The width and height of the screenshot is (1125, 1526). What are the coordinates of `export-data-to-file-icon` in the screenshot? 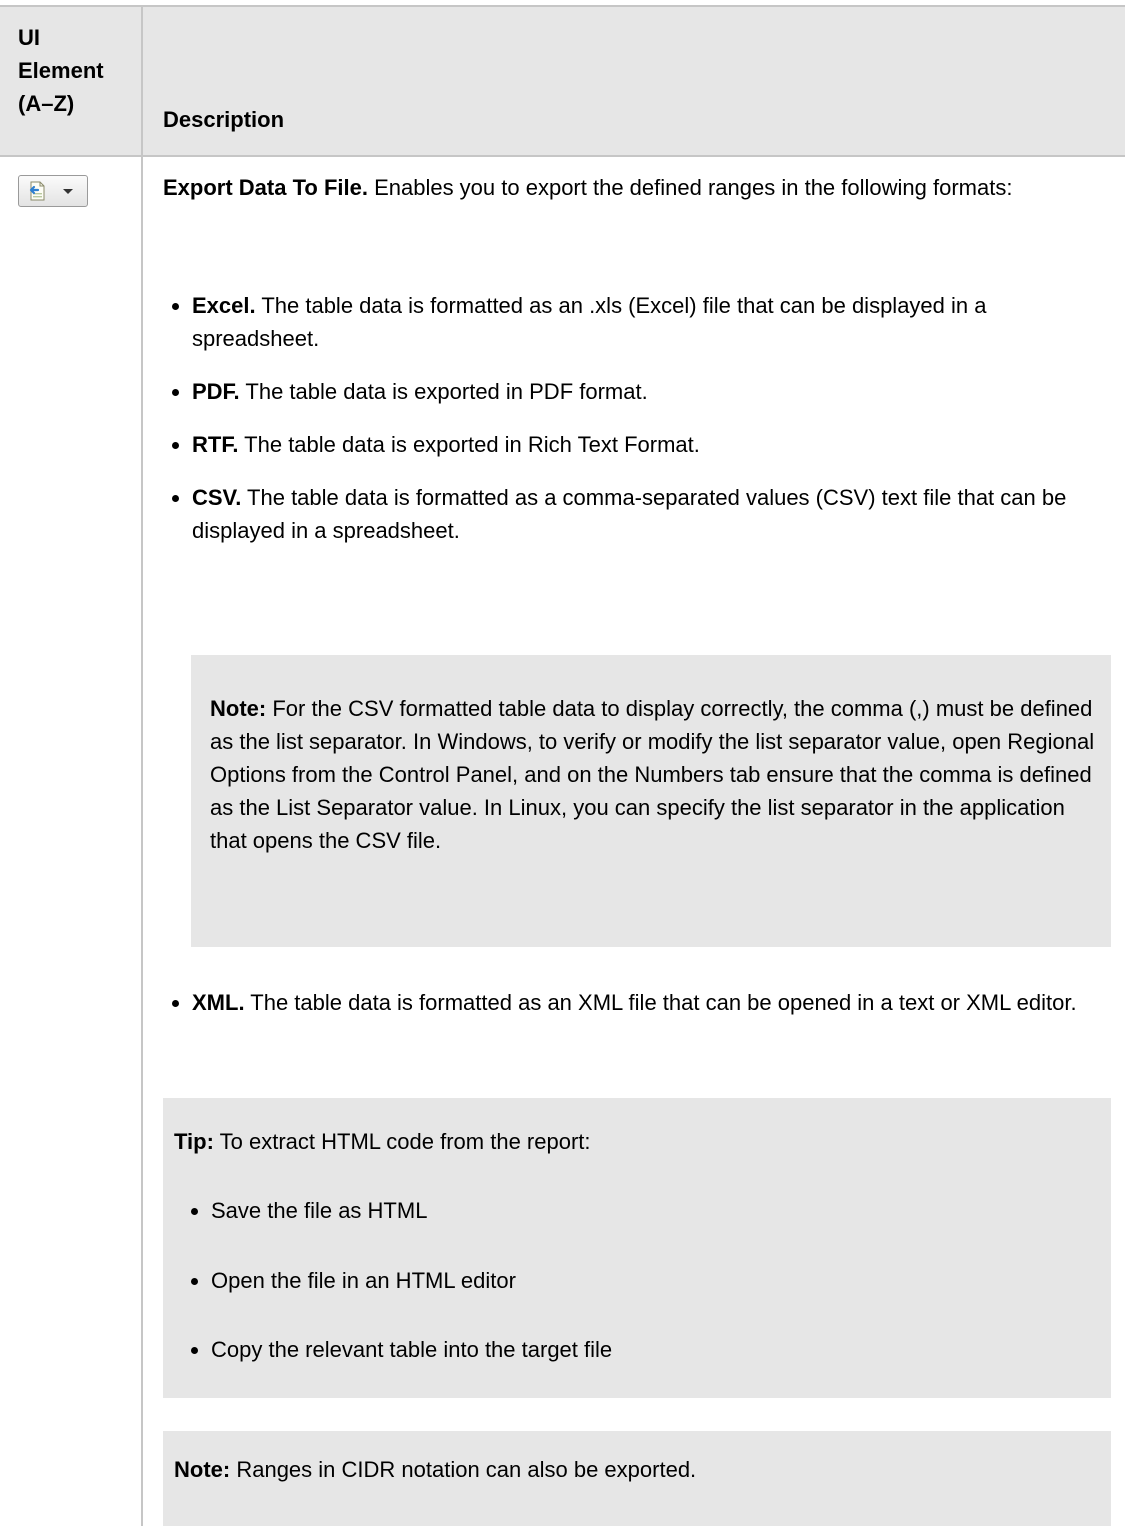 It's located at (53, 191).